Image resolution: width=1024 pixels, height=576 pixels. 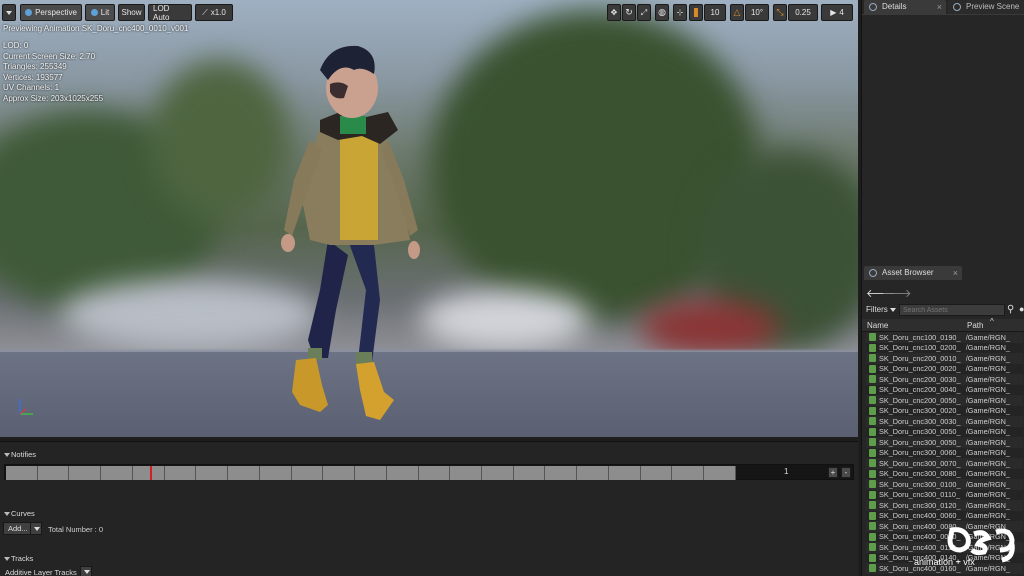 What do you see at coordinates (975, 325) in the screenshot?
I see `column-path: Path` at bounding box center [975, 325].